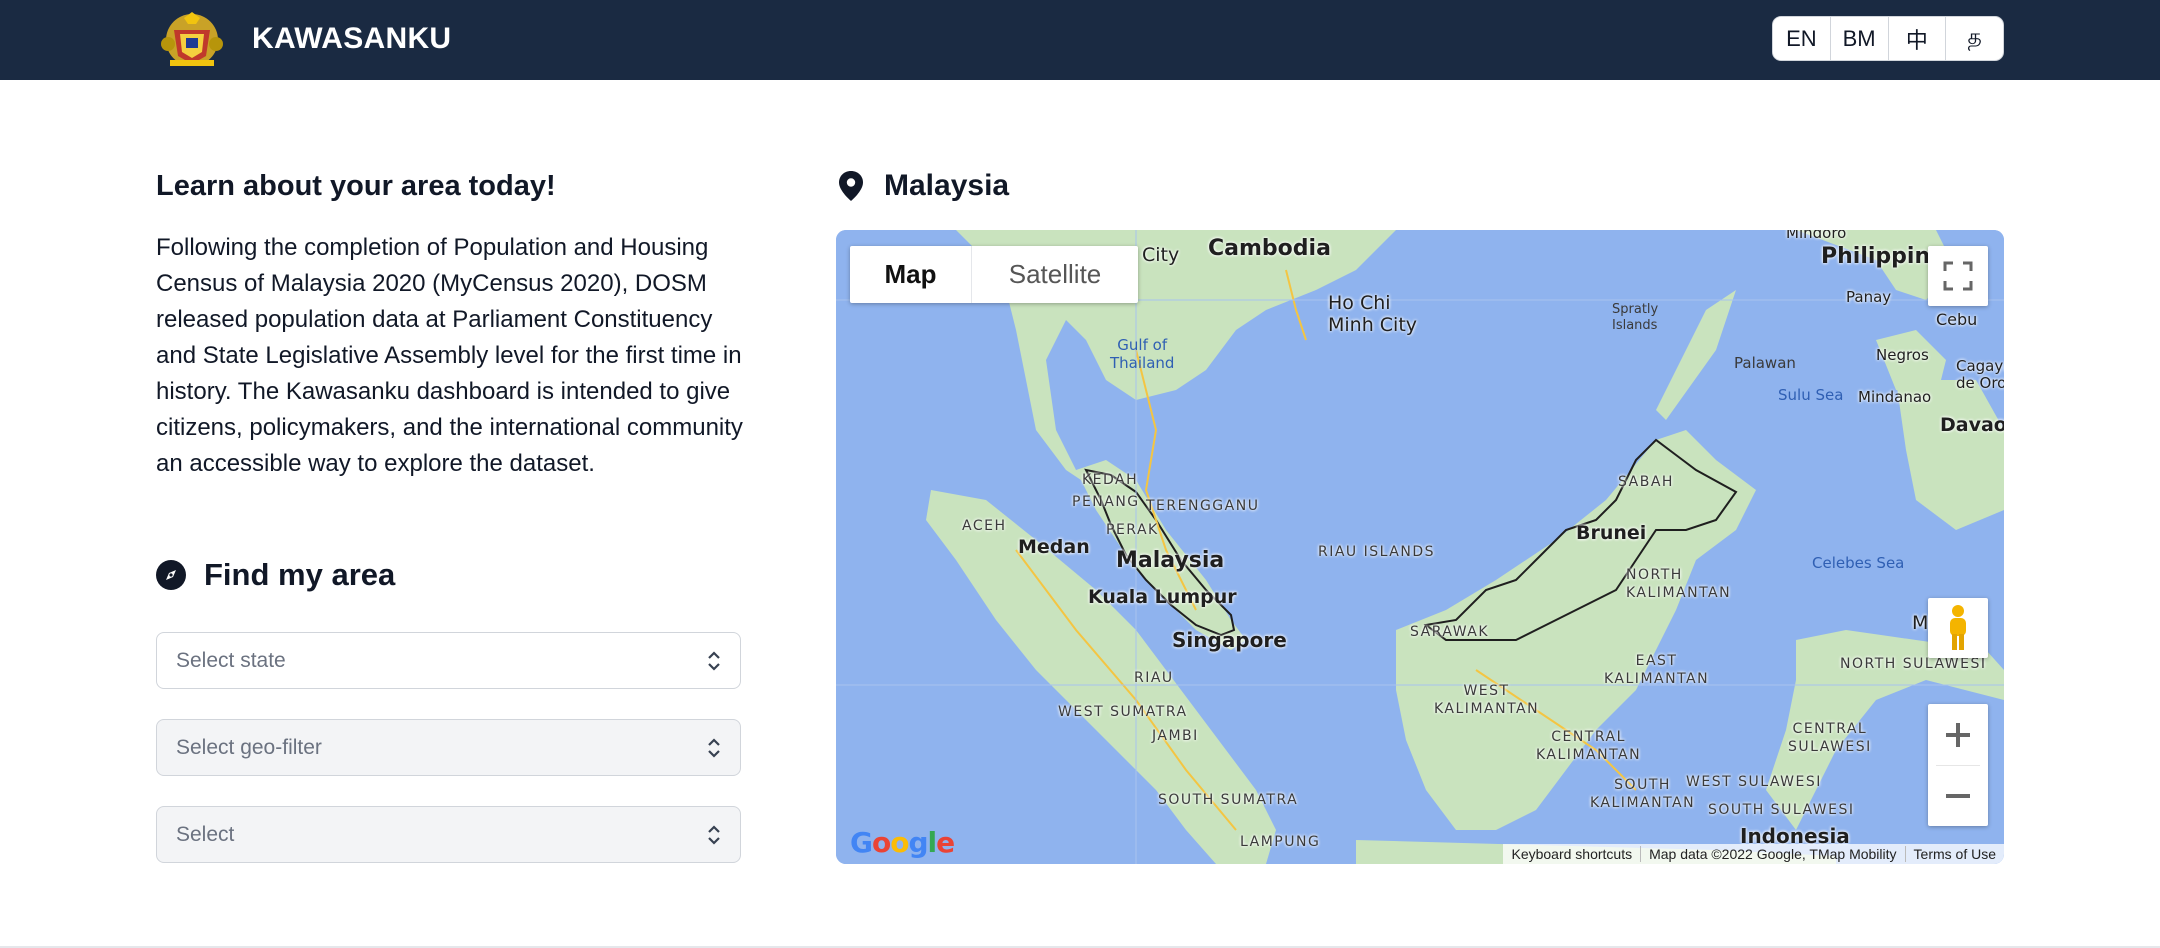 This screenshot has width=2160, height=948. What do you see at coordinates (448, 747) in the screenshot?
I see `geo-filter-select: Select geo-filter` at bounding box center [448, 747].